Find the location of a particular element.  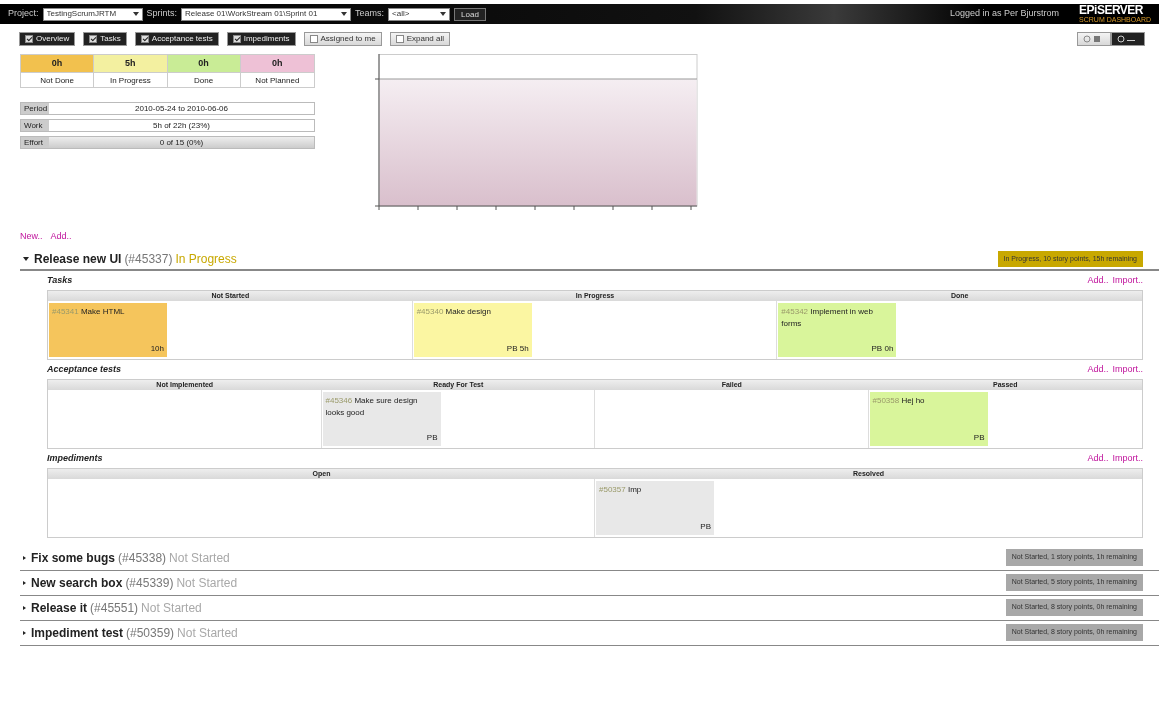

field-label: Project: is located at coordinates (23, 14).